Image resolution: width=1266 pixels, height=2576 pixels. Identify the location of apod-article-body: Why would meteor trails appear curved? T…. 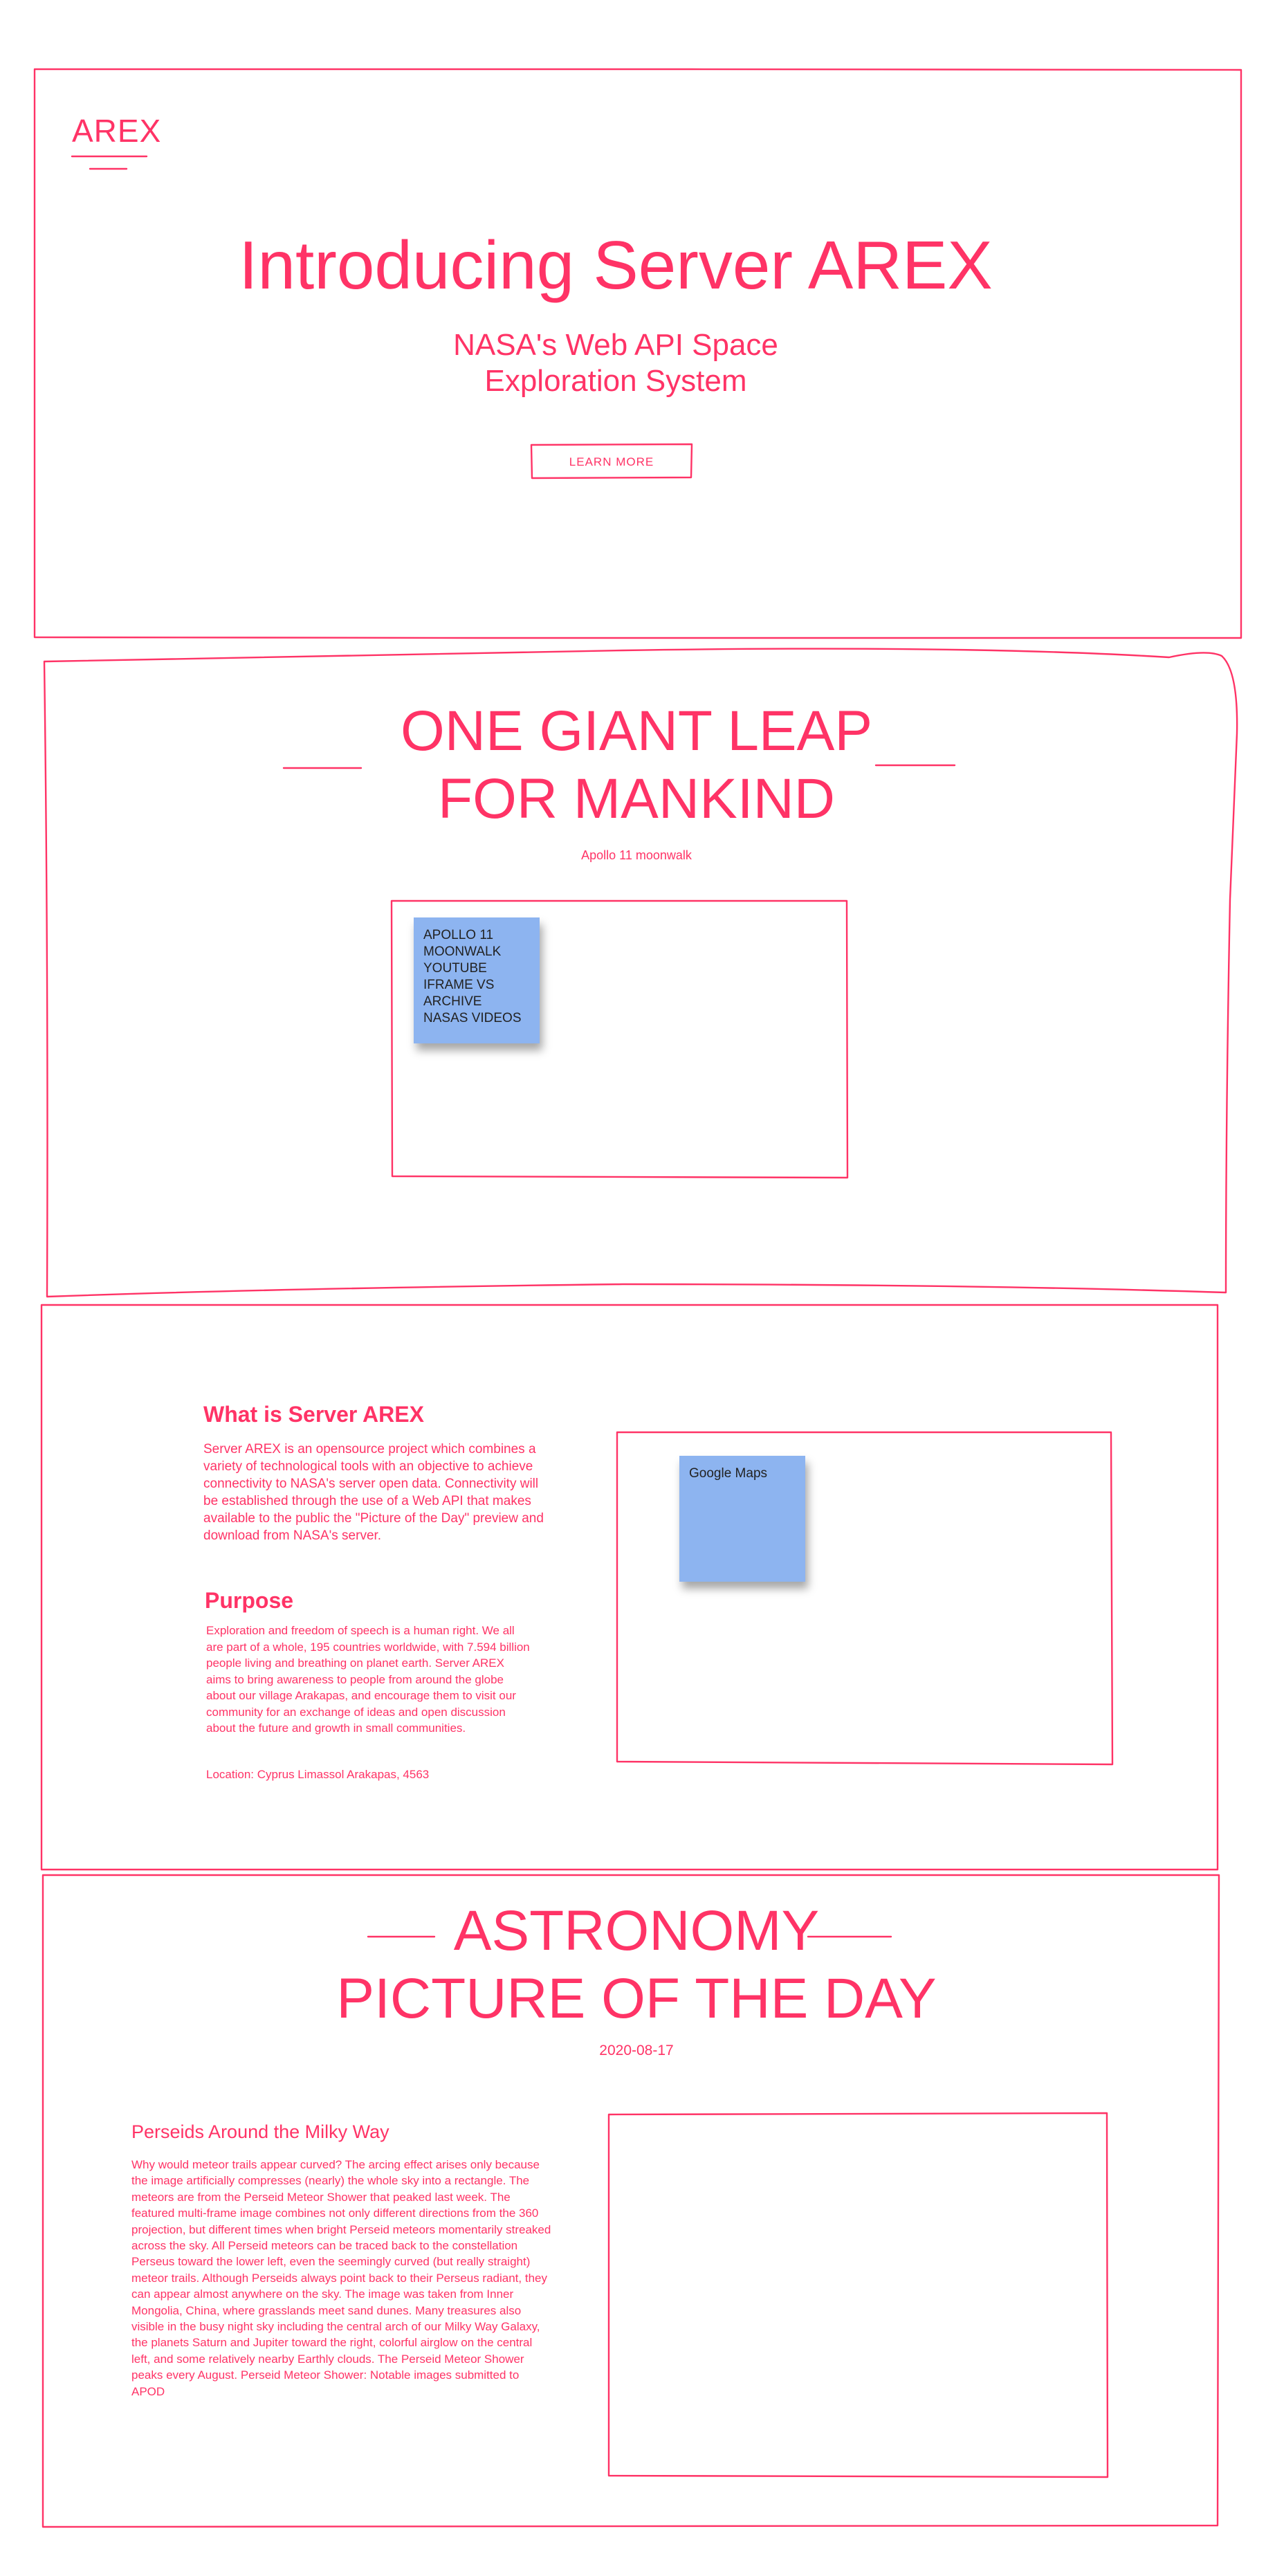
(341, 2278).